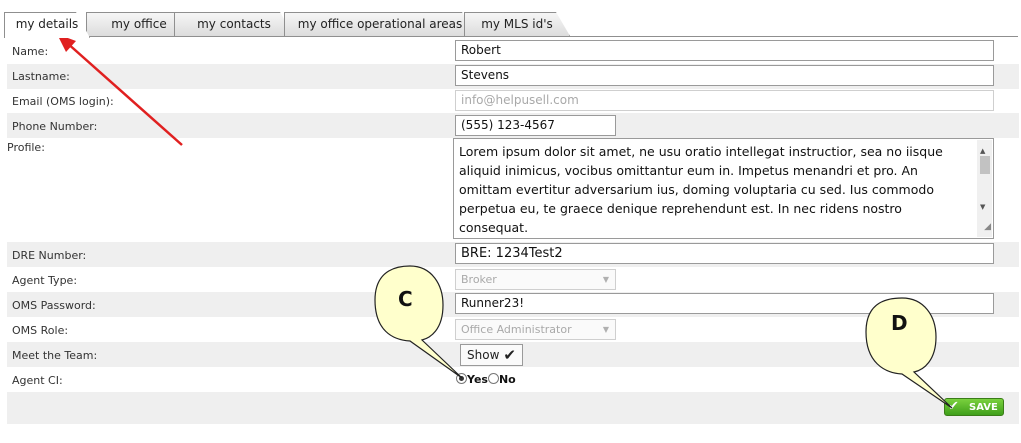  I want to click on tab-my-details: my details, so click(47, 25).